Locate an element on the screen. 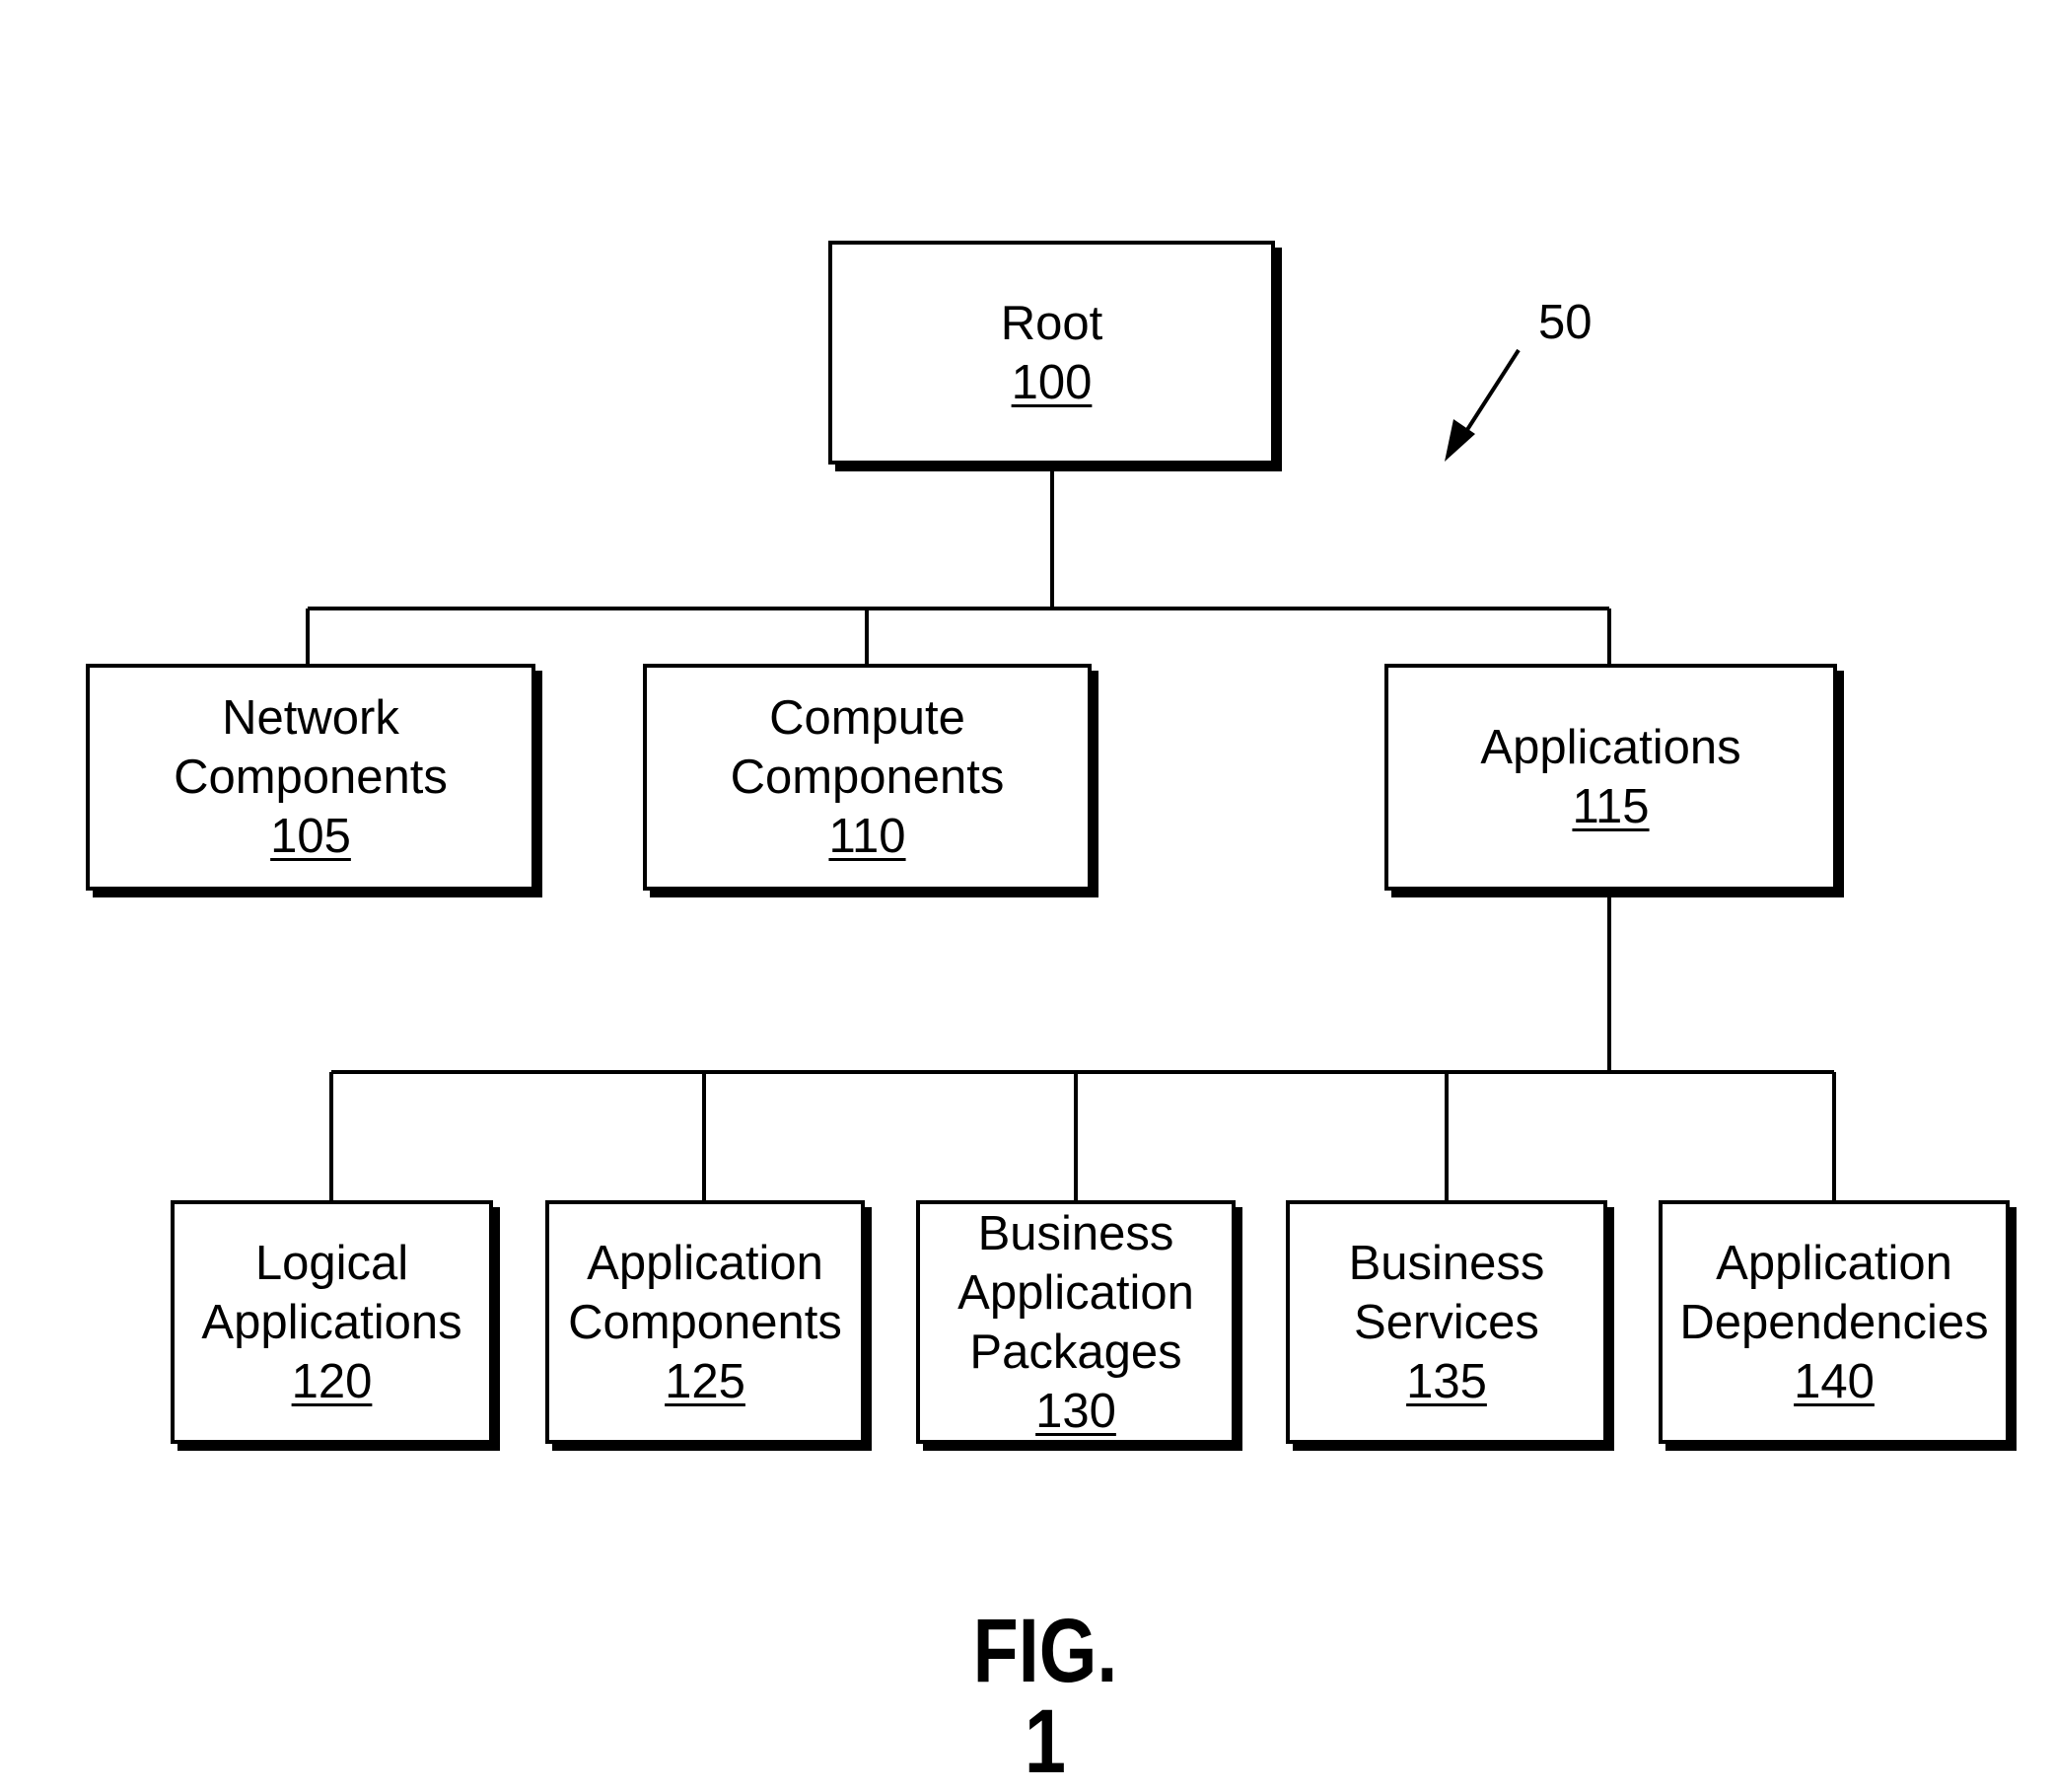 The width and height of the screenshot is (2054, 1792). reference-numeral-50: 50 is located at coordinates (1565, 322).